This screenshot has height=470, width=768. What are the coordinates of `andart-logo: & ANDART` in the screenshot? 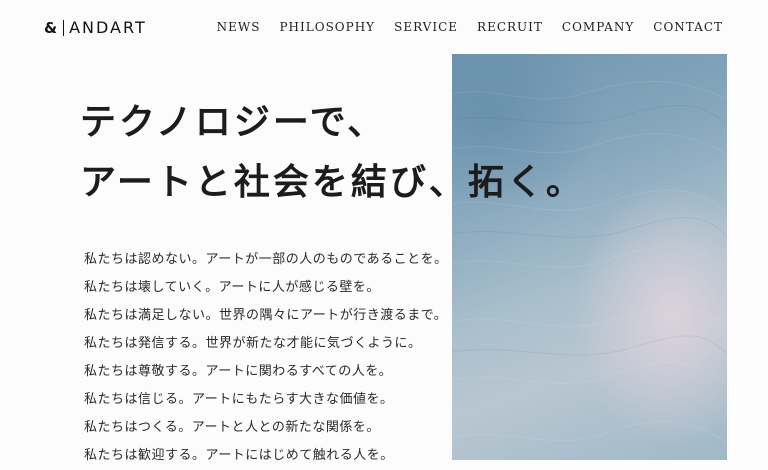 It's located at (95, 27).